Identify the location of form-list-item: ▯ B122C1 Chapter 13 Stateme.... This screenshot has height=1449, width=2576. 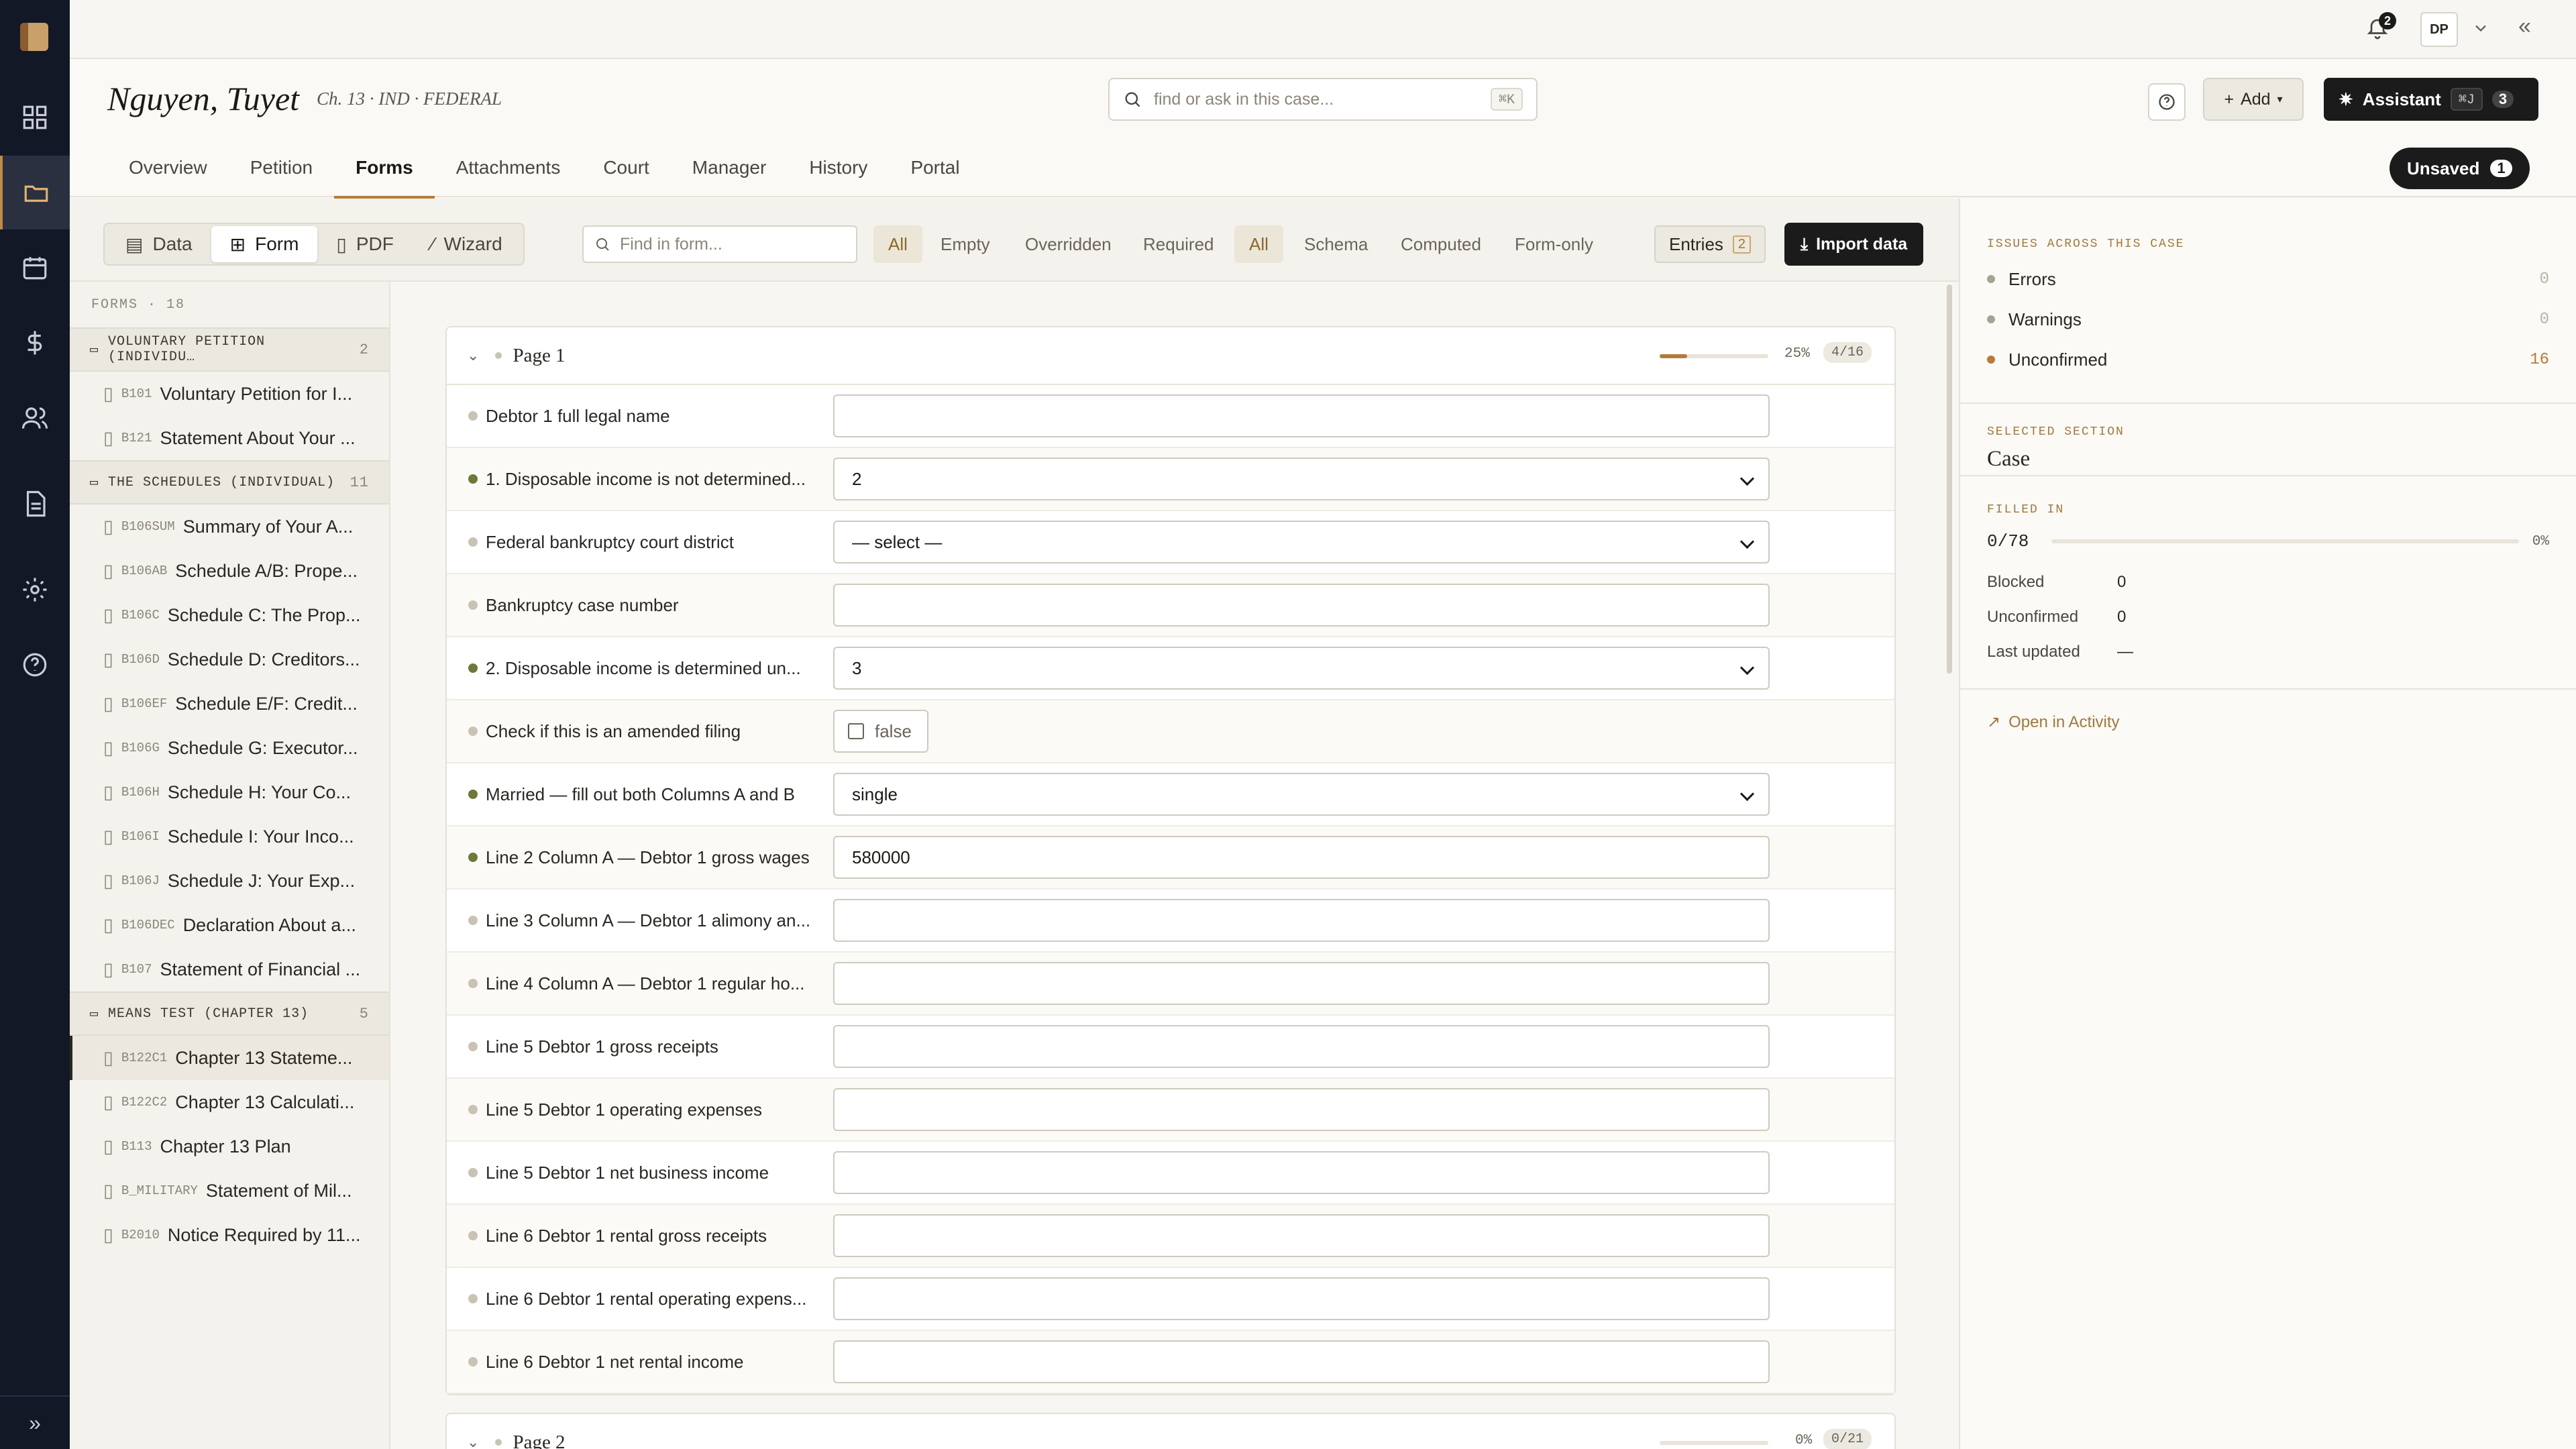
(229, 1058).